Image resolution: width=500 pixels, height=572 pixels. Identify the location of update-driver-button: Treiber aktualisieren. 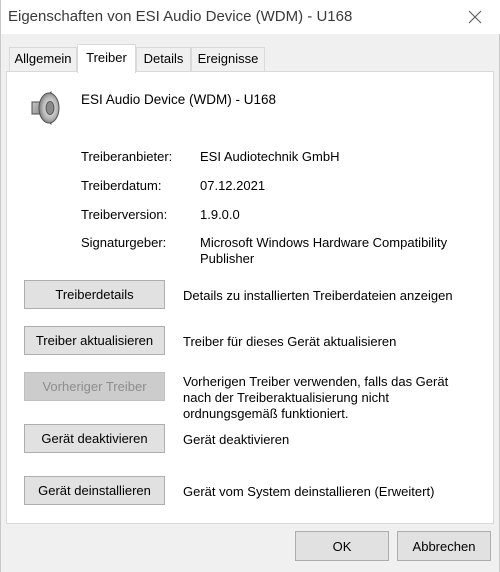
(94, 340).